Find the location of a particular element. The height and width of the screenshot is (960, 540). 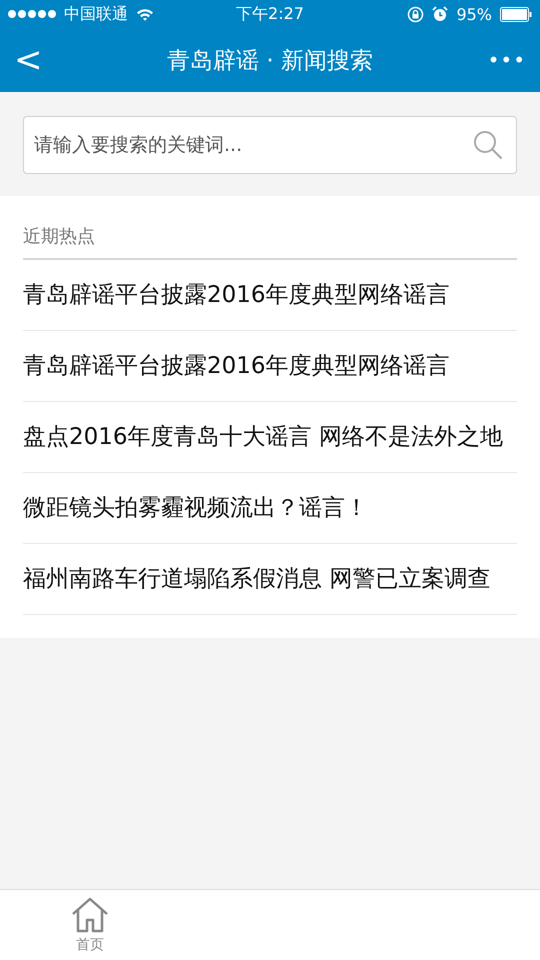

news-item: 盘点2016年度青岛十大谣言 网络不是法外之地 is located at coordinates (270, 437).